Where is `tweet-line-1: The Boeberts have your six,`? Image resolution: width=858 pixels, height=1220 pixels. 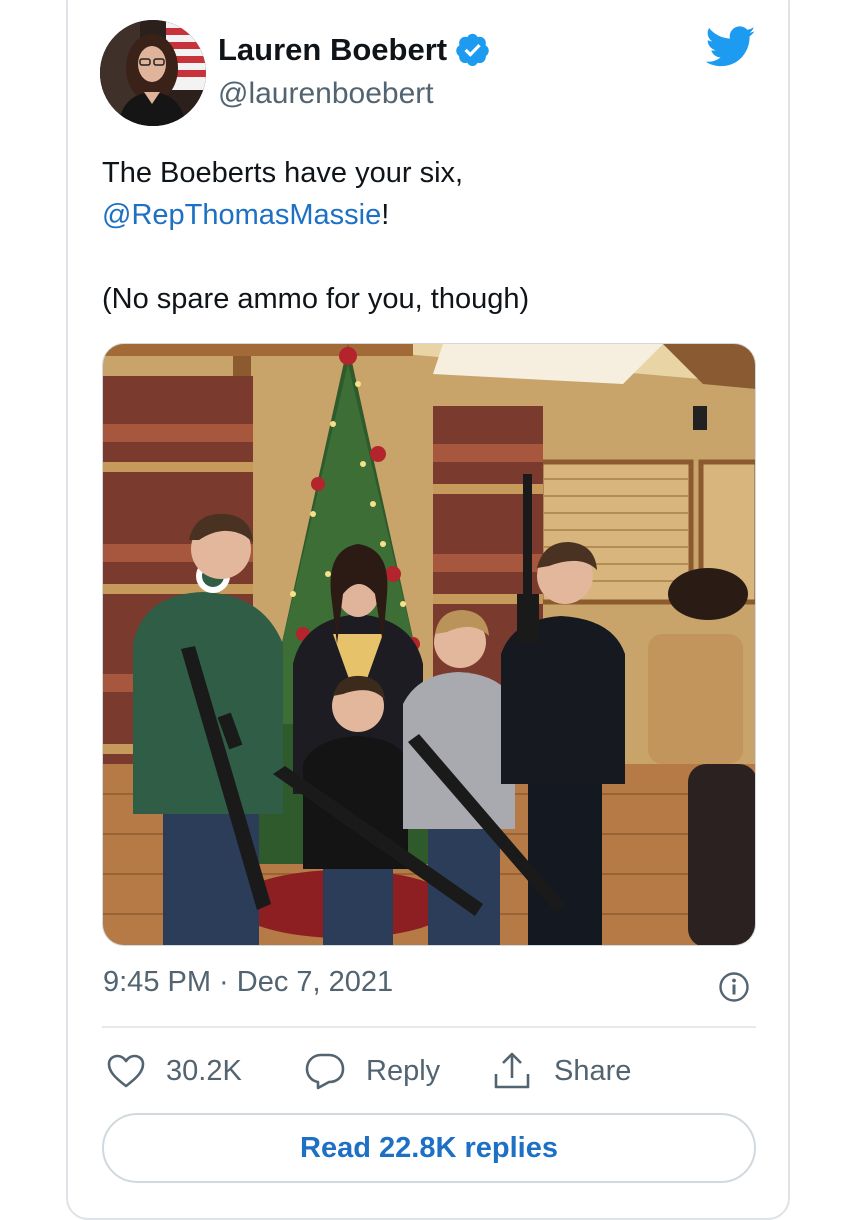 tweet-line-1: The Boeberts have your six, is located at coordinates (283, 173).